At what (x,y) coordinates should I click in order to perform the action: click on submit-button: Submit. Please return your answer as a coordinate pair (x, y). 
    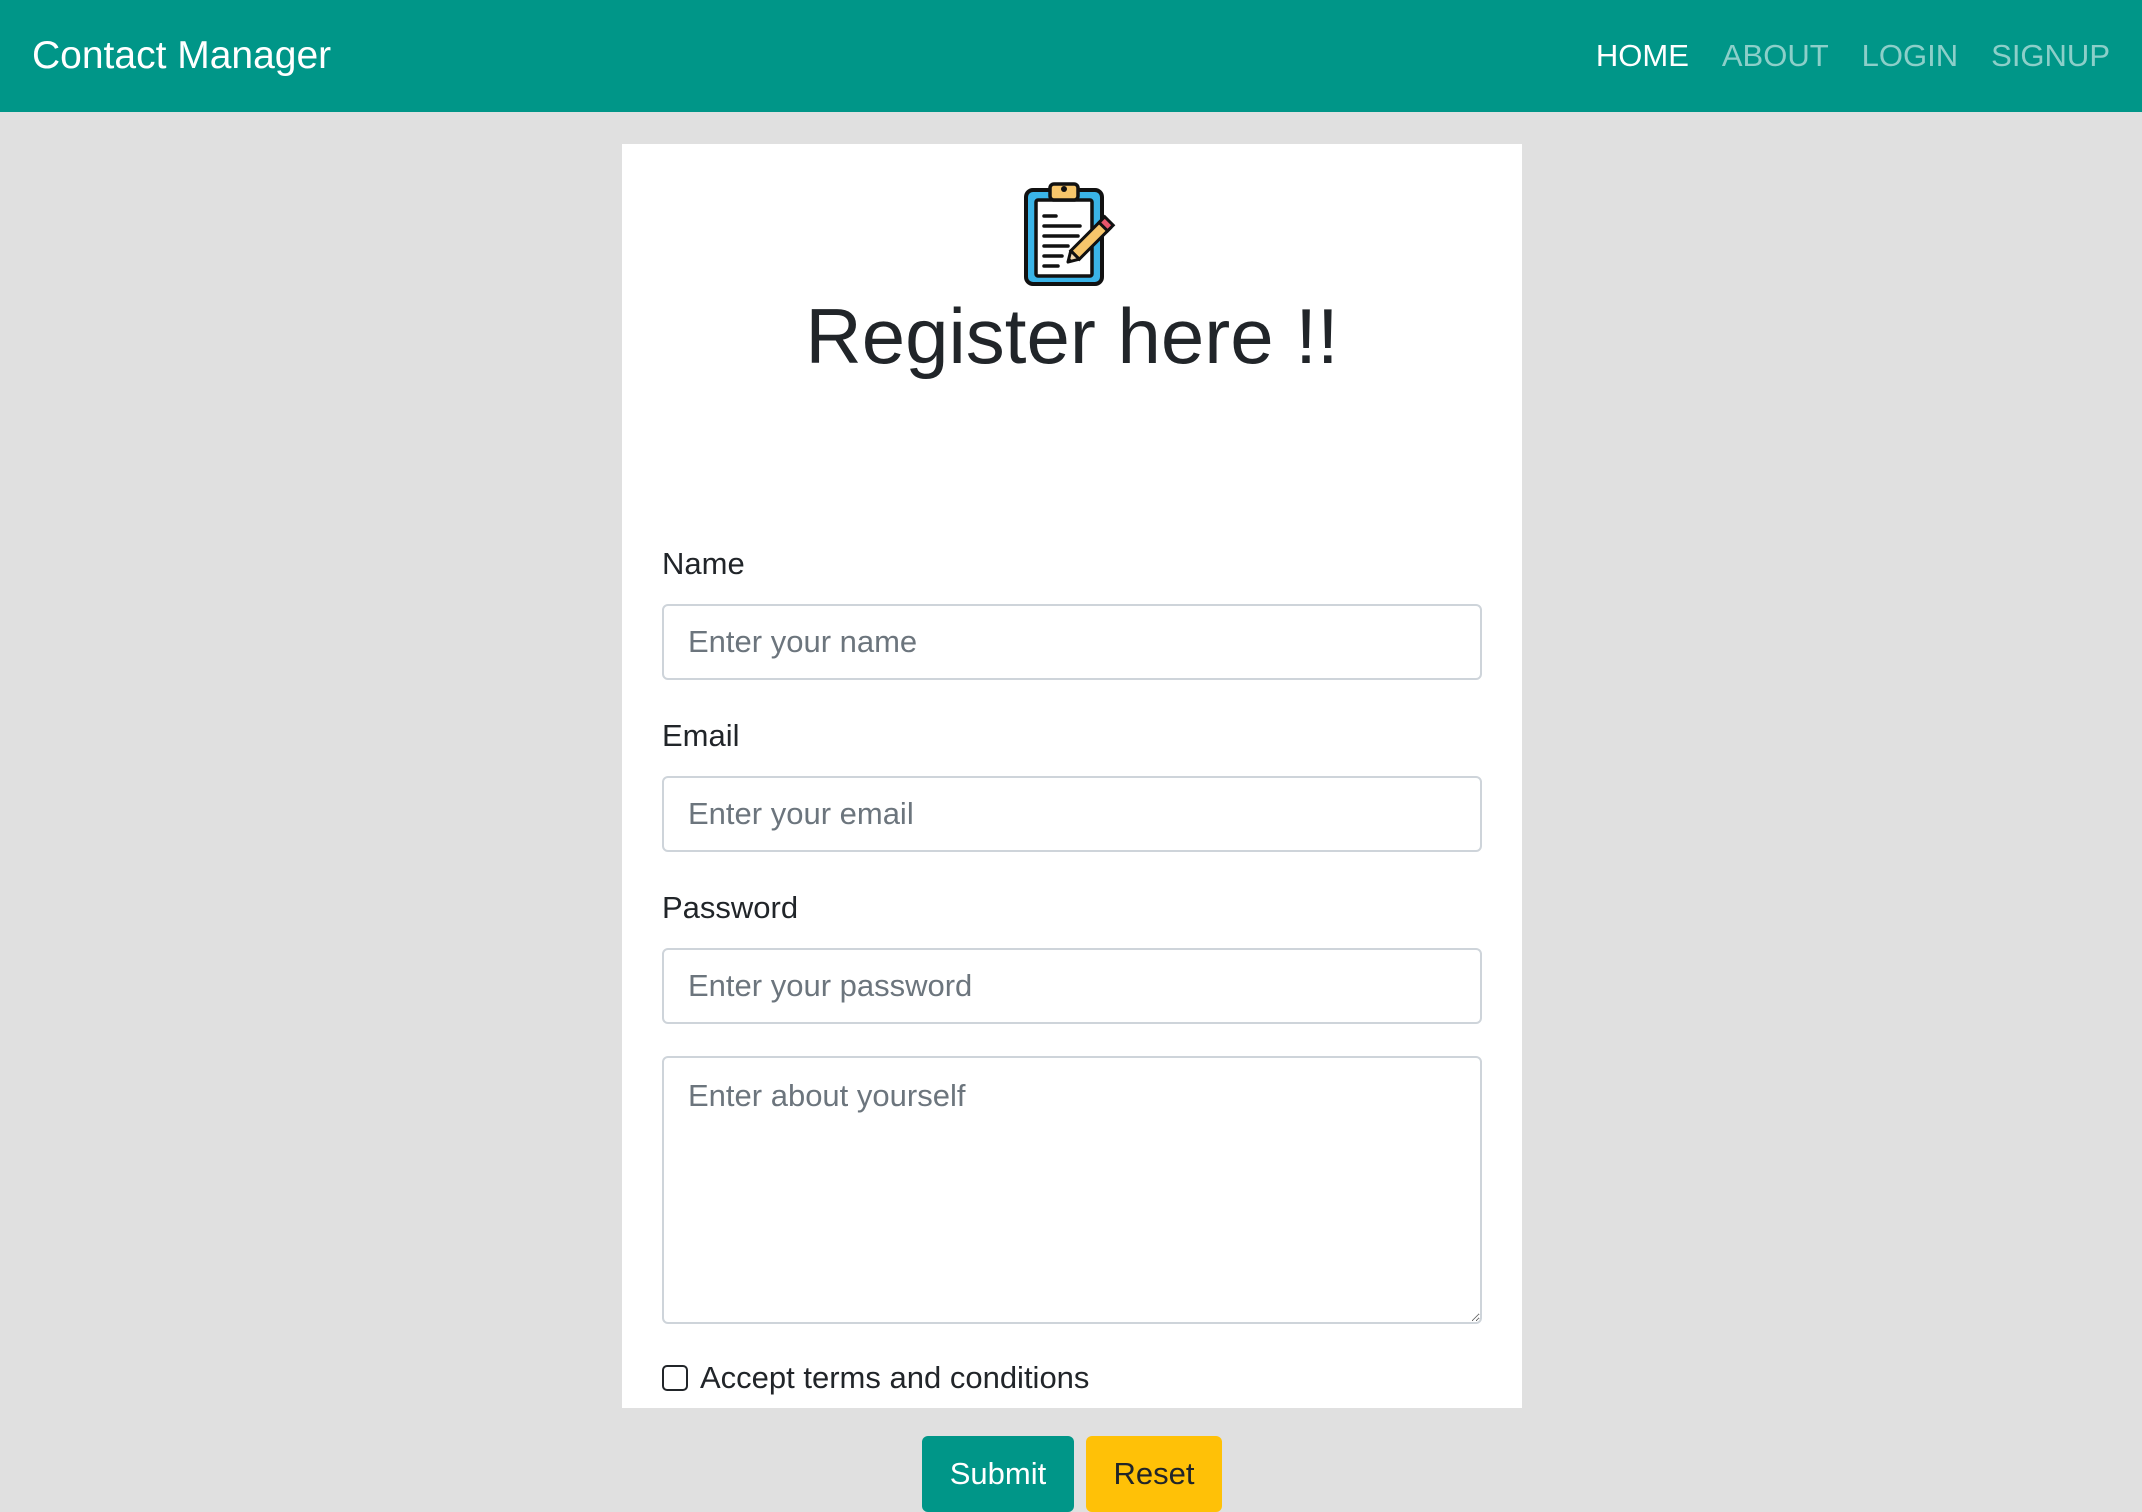
    Looking at the image, I should click on (998, 1474).